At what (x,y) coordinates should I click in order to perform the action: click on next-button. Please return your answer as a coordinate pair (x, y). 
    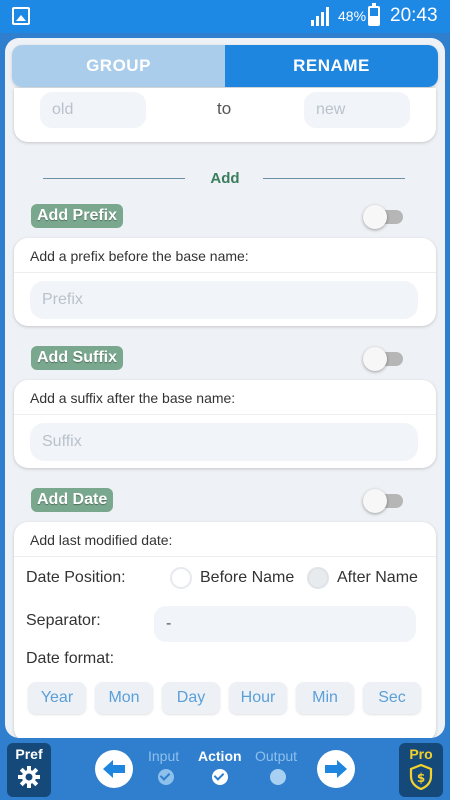
    Looking at the image, I should click on (336, 769).